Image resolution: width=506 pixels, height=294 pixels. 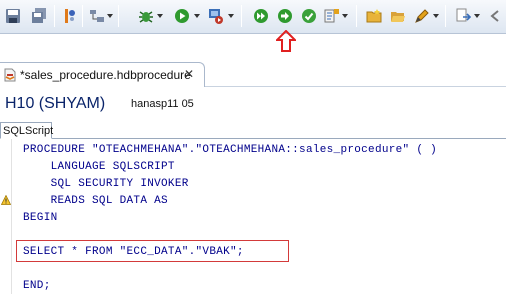 What do you see at coordinates (422, 16) in the screenshot?
I see `pencil-icon` at bounding box center [422, 16].